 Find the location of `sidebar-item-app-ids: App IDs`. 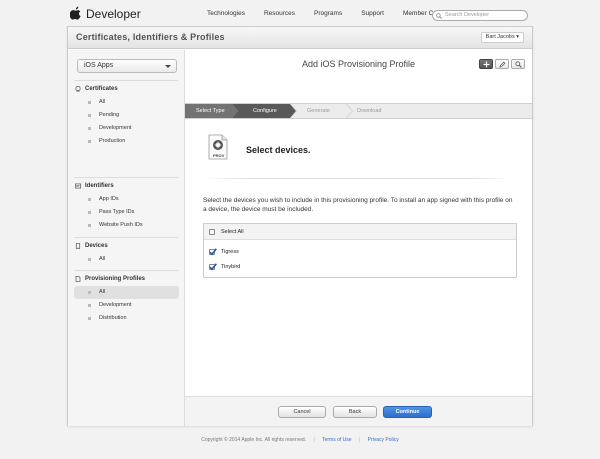

sidebar-item-app-ids: App IDs is located at coordinates (126, 199).